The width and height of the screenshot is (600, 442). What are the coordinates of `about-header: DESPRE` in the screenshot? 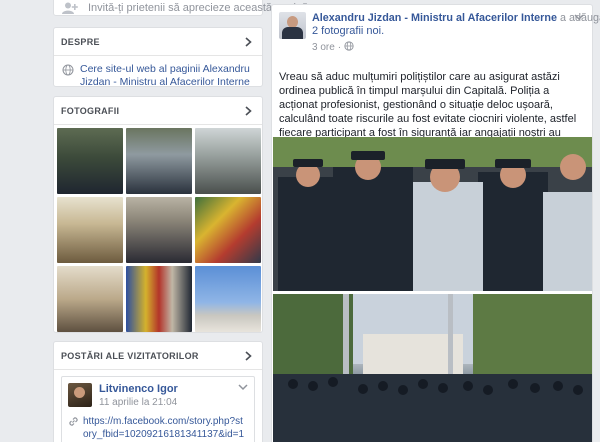 It's located at (158, 42).